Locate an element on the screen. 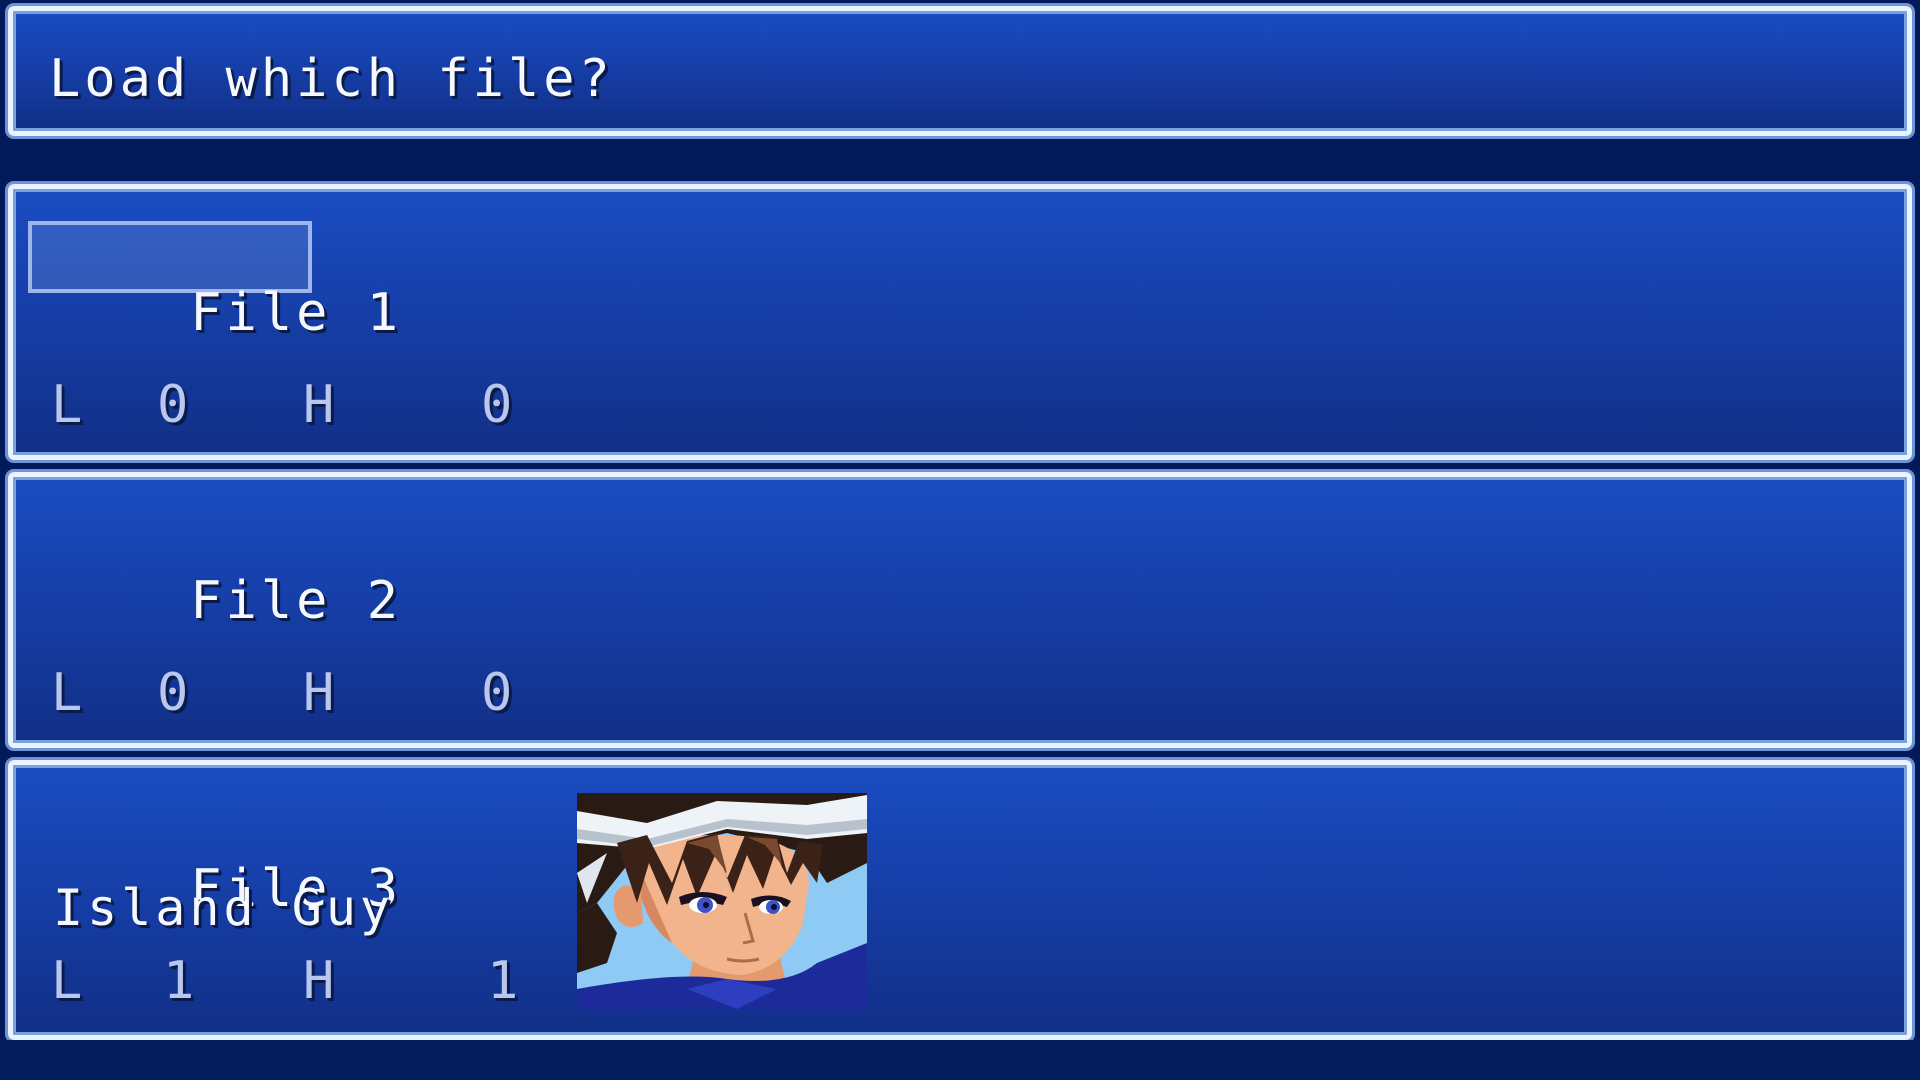 The image size is (1920, 1080). slot-label: File 1 is located at coordinates (225, 313).